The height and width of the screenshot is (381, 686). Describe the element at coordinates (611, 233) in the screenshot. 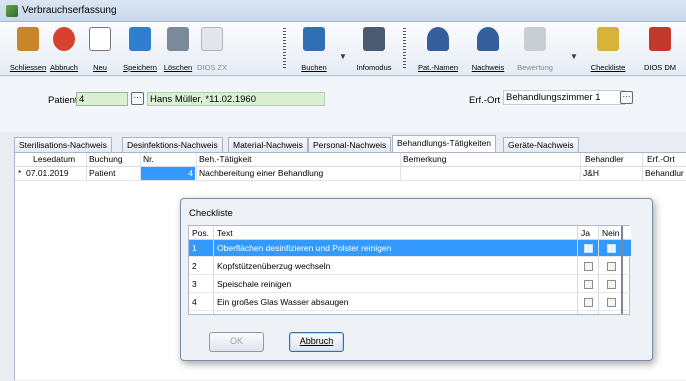

I see `column-header-nein: Nein` at that location.